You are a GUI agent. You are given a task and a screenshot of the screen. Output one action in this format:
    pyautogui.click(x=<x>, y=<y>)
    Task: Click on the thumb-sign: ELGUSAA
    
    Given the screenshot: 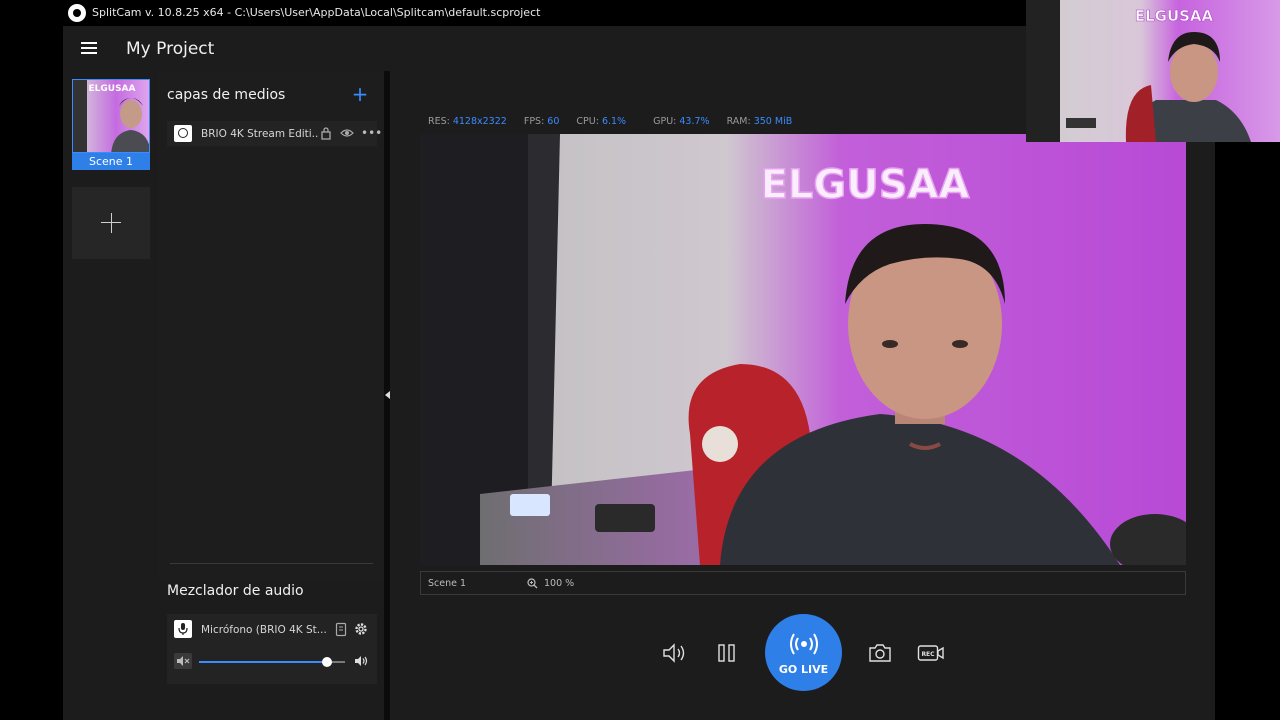 What is the action you would take?
    pyautogui.click(x=112, y=89)
    